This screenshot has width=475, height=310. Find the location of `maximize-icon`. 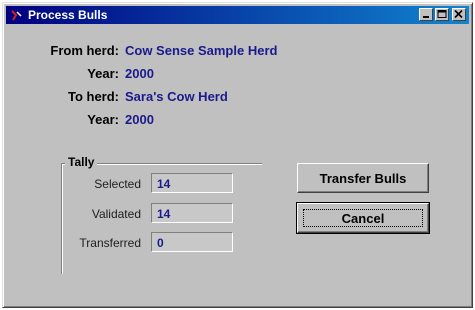

maximize-icon is located at coordinates (442, 14).